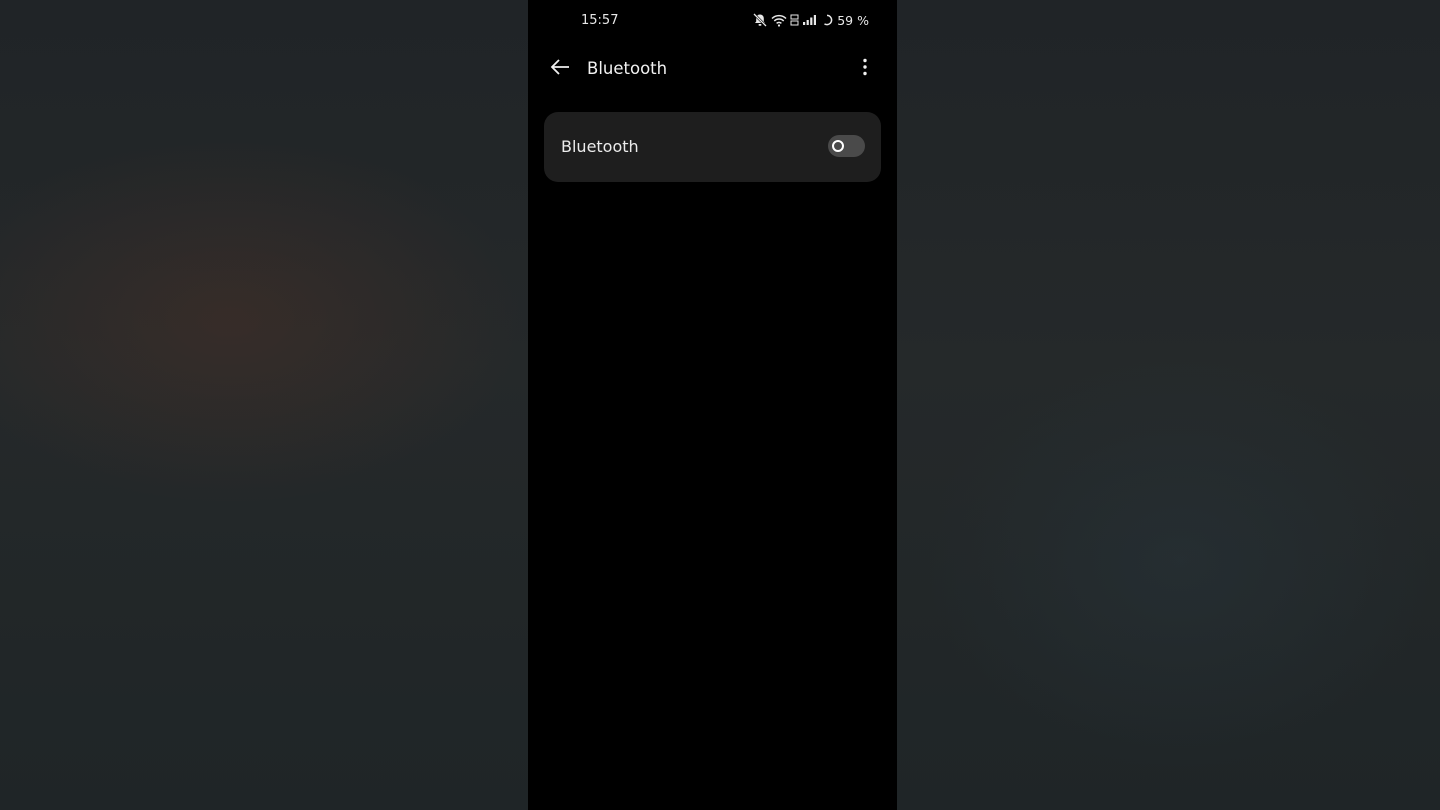  Describe the element at coordinates (627, 68) in the screenshot. I see `page-title: Bluetooth` at that location.